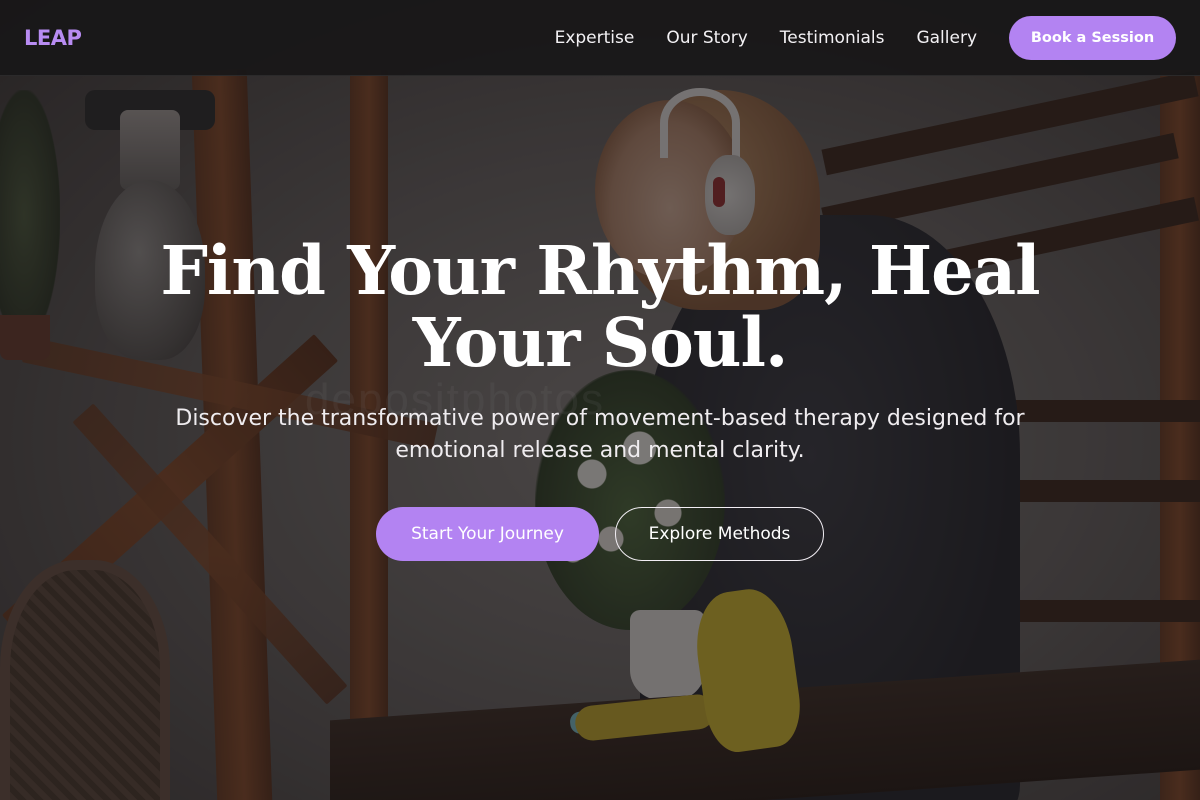  Describe the element at coordinates (1092, 37) in the screenshot. I see `book-session-button: Book a Session` at that location.